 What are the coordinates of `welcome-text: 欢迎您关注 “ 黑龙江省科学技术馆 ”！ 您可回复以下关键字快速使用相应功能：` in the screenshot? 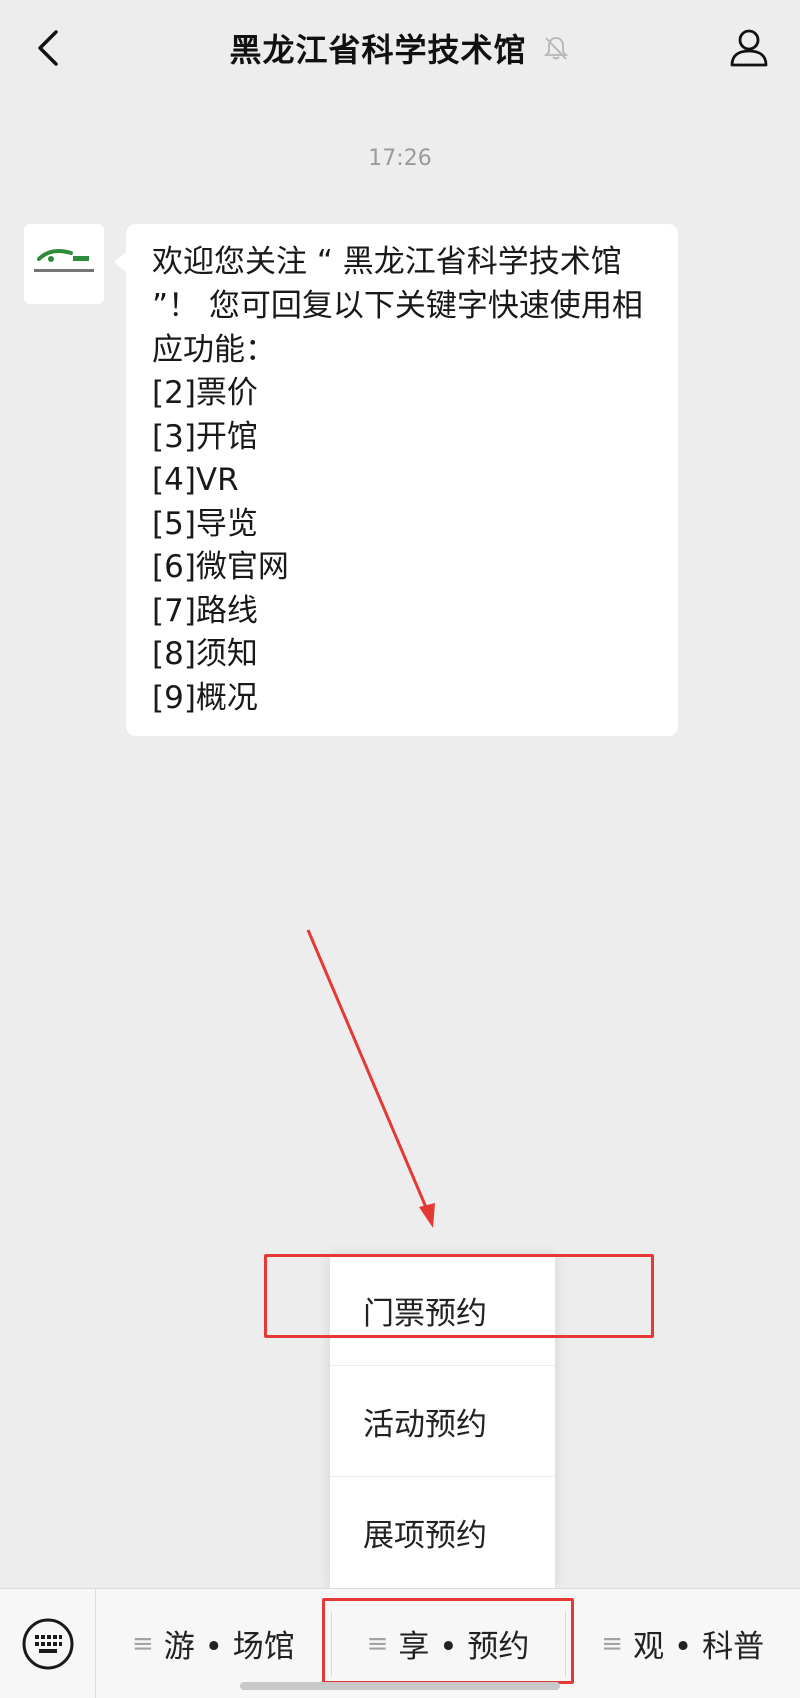 It's located at (397, 306).